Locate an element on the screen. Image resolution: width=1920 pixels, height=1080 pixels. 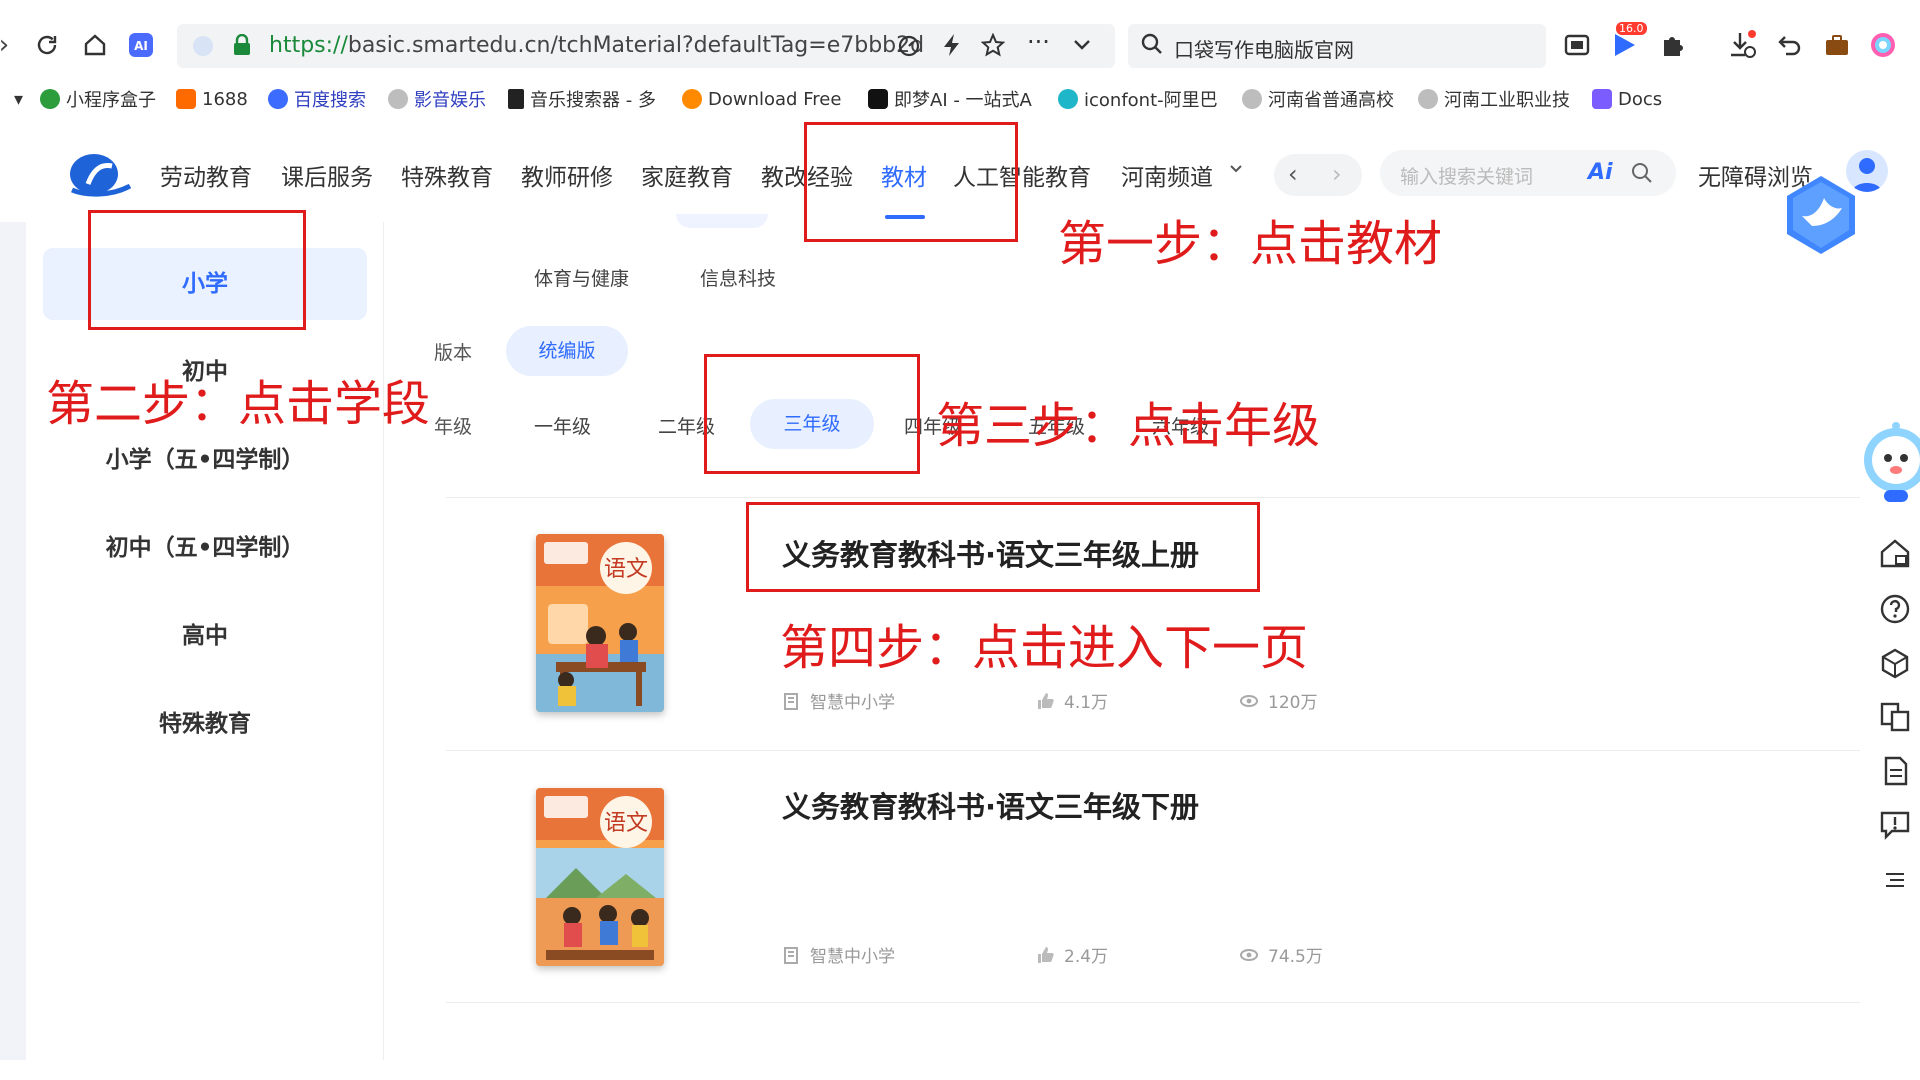
ai-extension-icon: AI is located at coordinates (141, 45).